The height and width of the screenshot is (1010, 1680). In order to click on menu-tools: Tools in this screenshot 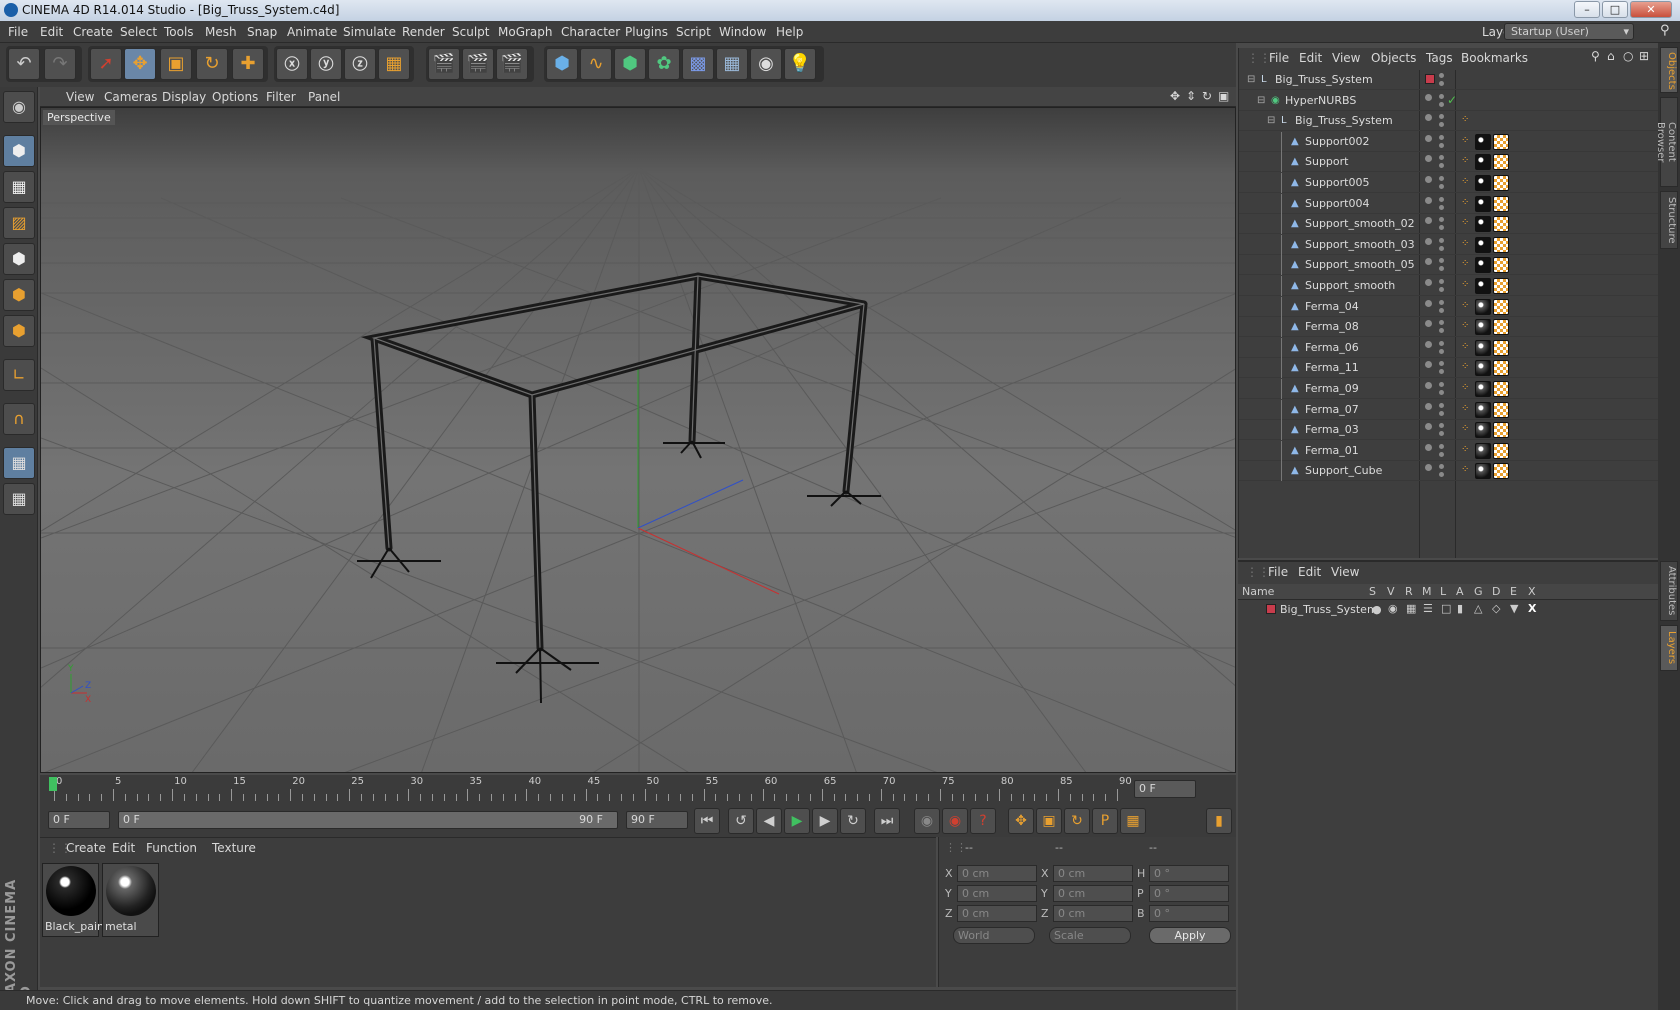, I will do `click(179, 32)`.